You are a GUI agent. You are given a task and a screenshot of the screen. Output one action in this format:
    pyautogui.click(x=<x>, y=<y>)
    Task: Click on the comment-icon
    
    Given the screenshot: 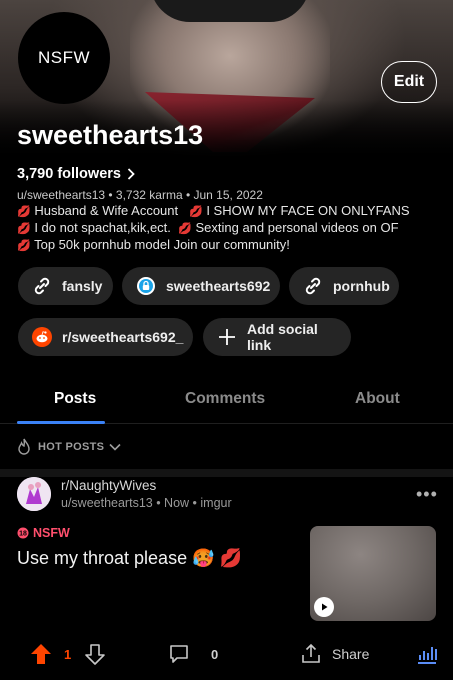 What is the action you would take?
    pyautogui.click(x=179, y=654)
    